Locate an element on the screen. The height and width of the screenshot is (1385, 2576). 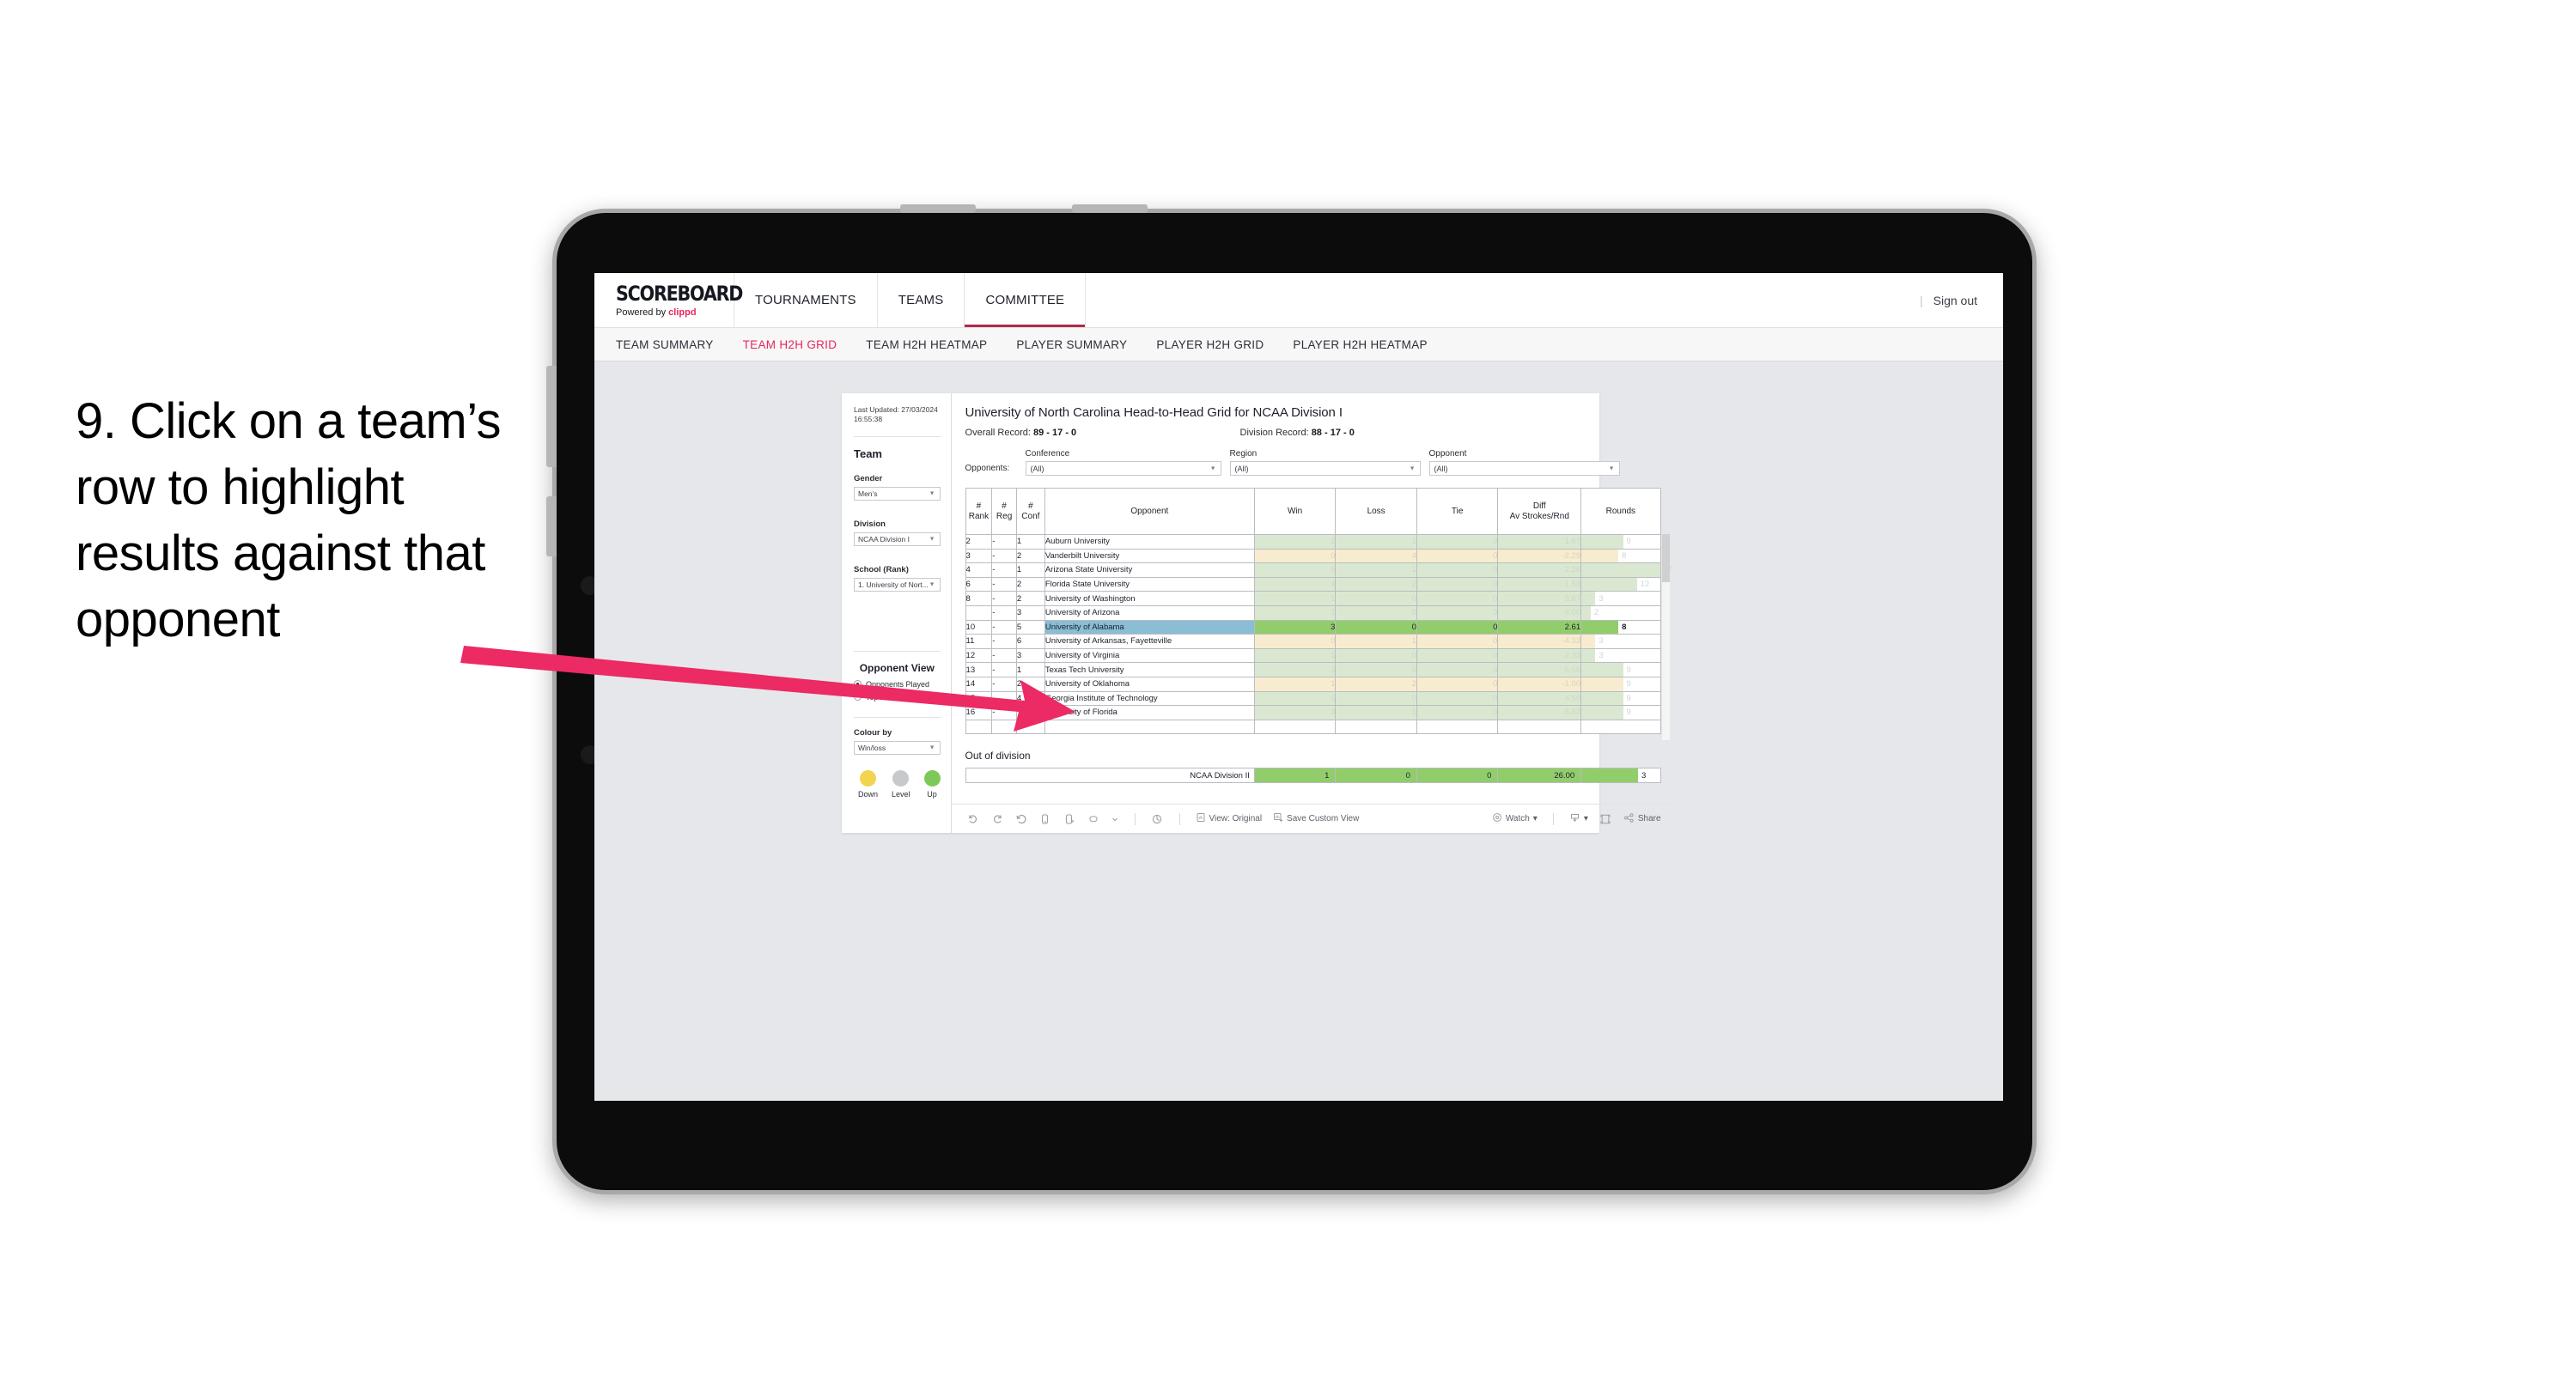
division-select: NCAA Division I ▼ is located at coordinates (897, 539).